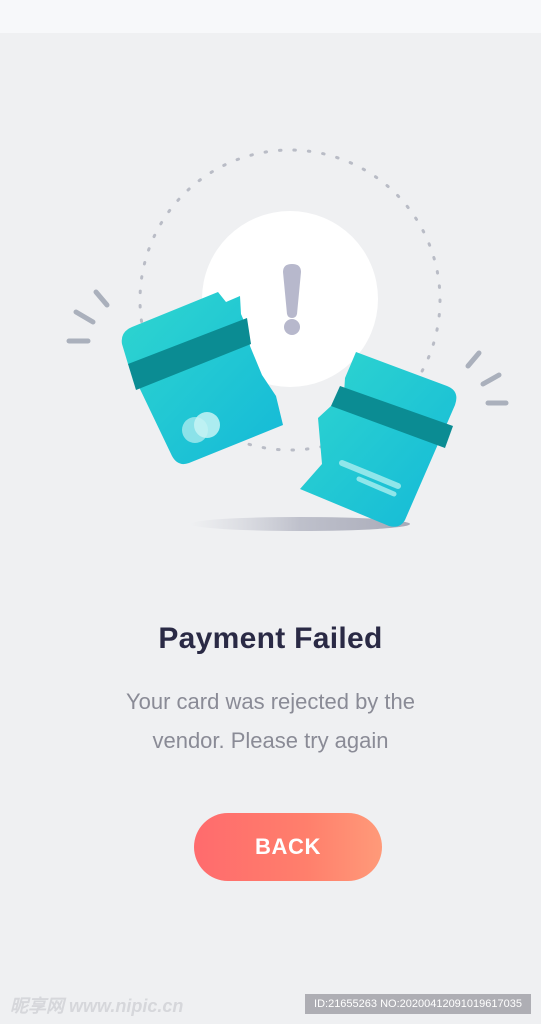 Image resolution: width=541 pixels, height=1024 pixels. I want to click on motion-lines-right, so click(487, 378).